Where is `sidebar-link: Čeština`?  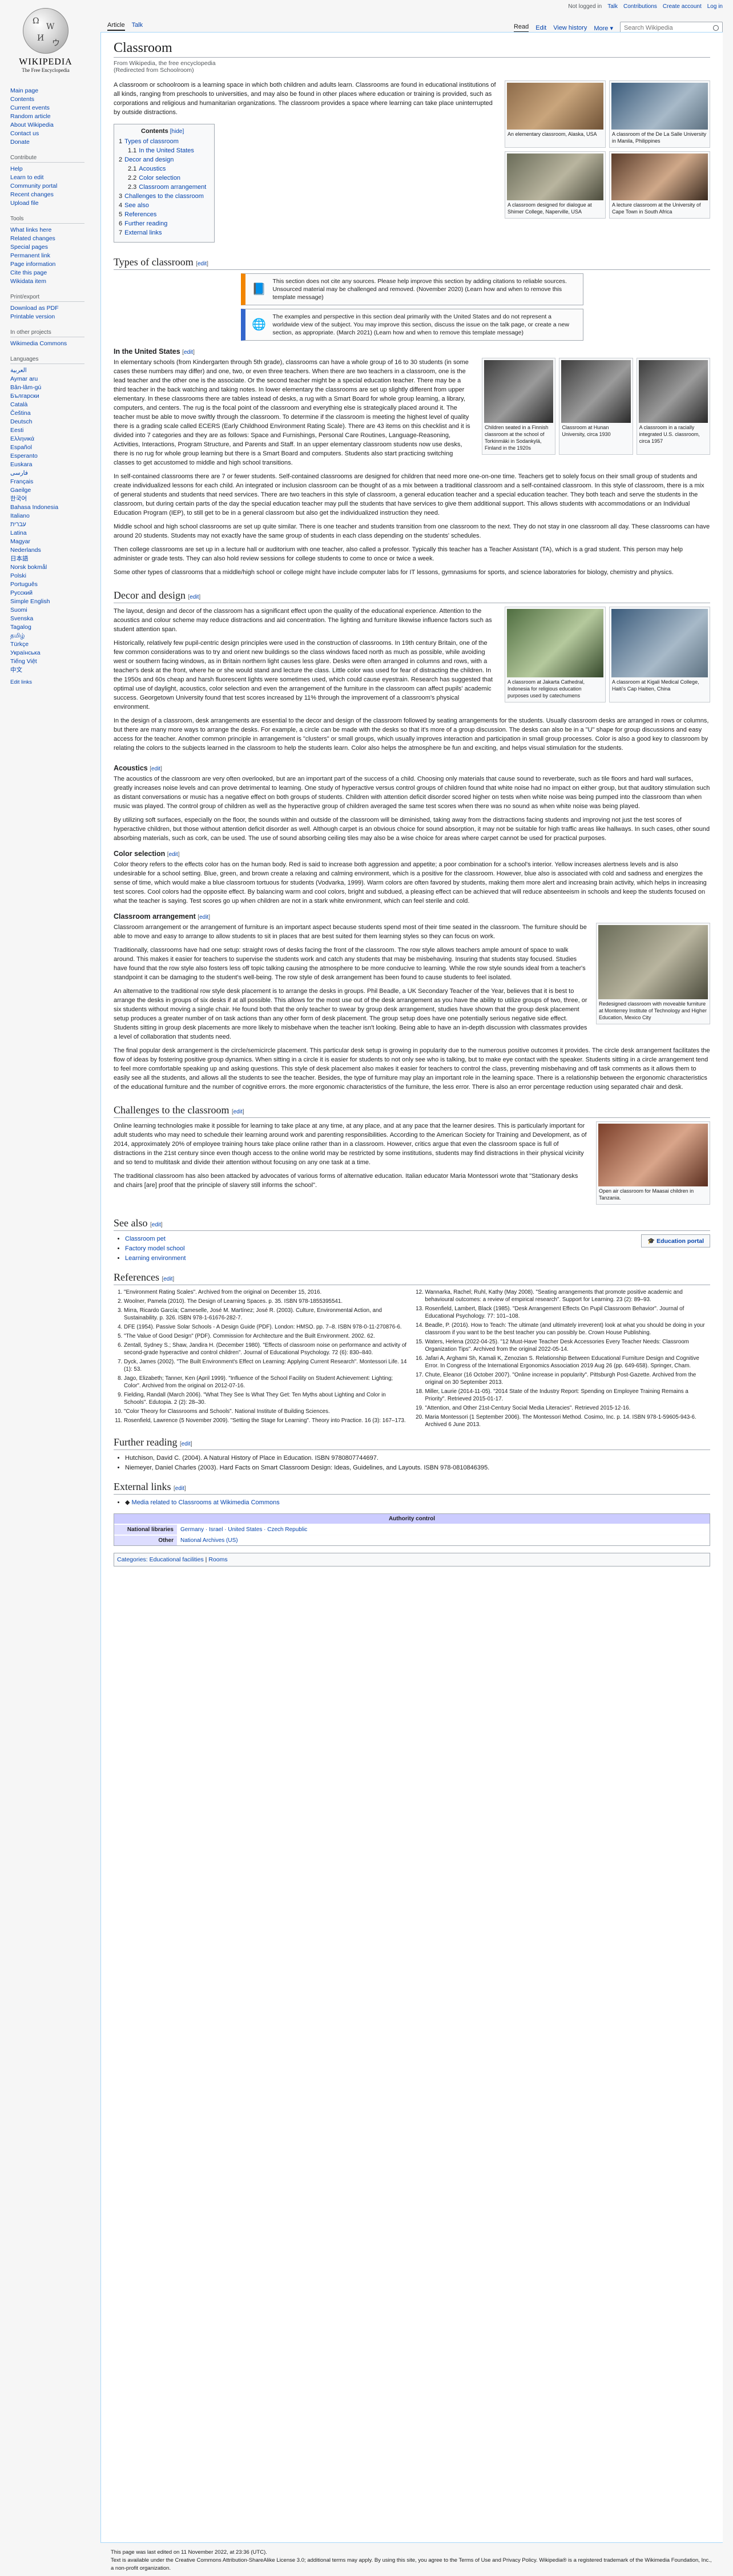
sidebar-link: Čeština is located at coordinates (55, 413).